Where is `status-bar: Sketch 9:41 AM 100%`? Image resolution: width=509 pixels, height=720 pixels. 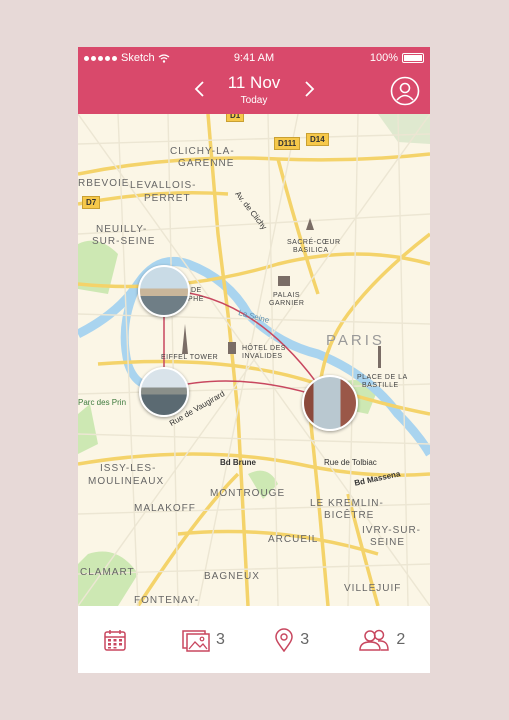
status-bar: Sketch 9:41 AM 100% is located at coordinates (254, 57).